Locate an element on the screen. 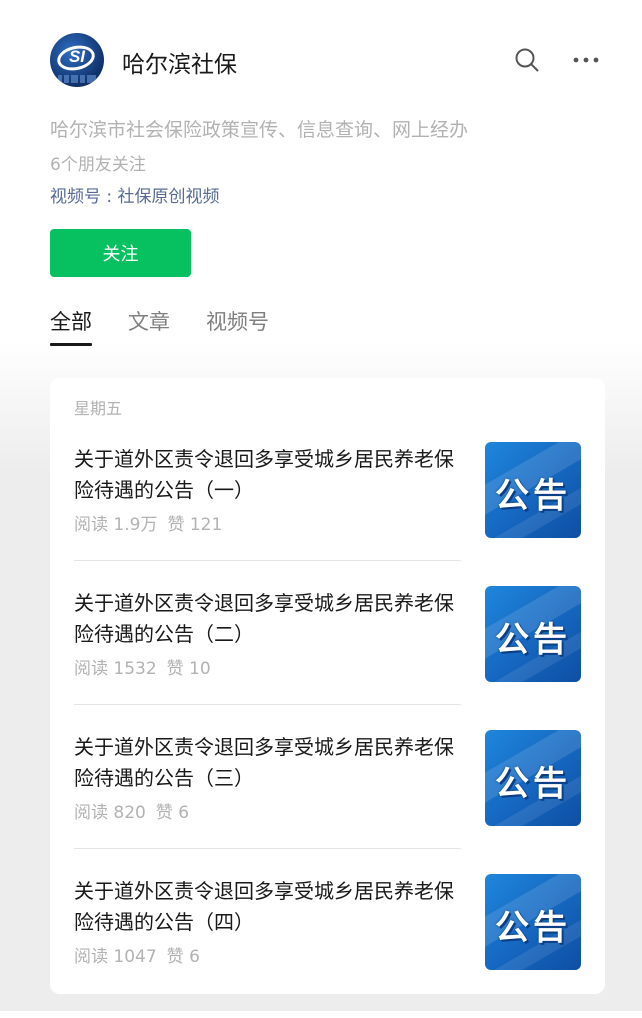  follow-button: 关注 is located at coordinates (120, 253).